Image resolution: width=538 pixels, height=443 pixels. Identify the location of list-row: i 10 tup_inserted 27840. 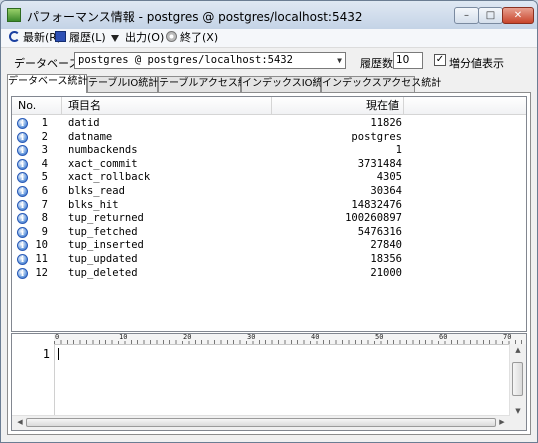
(269, 246).